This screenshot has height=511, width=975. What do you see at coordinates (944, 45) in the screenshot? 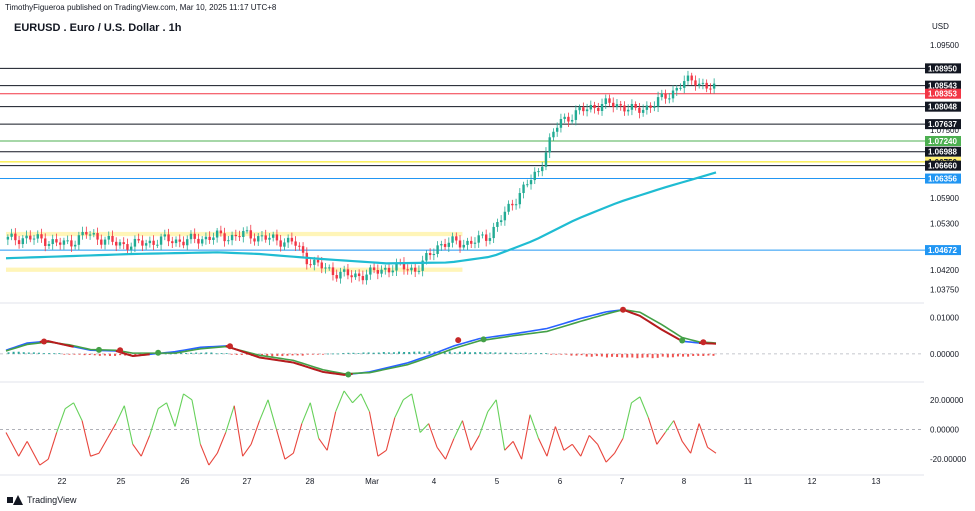
I see `price-tick-label: 1.09500` at bounding box center [944, 45].